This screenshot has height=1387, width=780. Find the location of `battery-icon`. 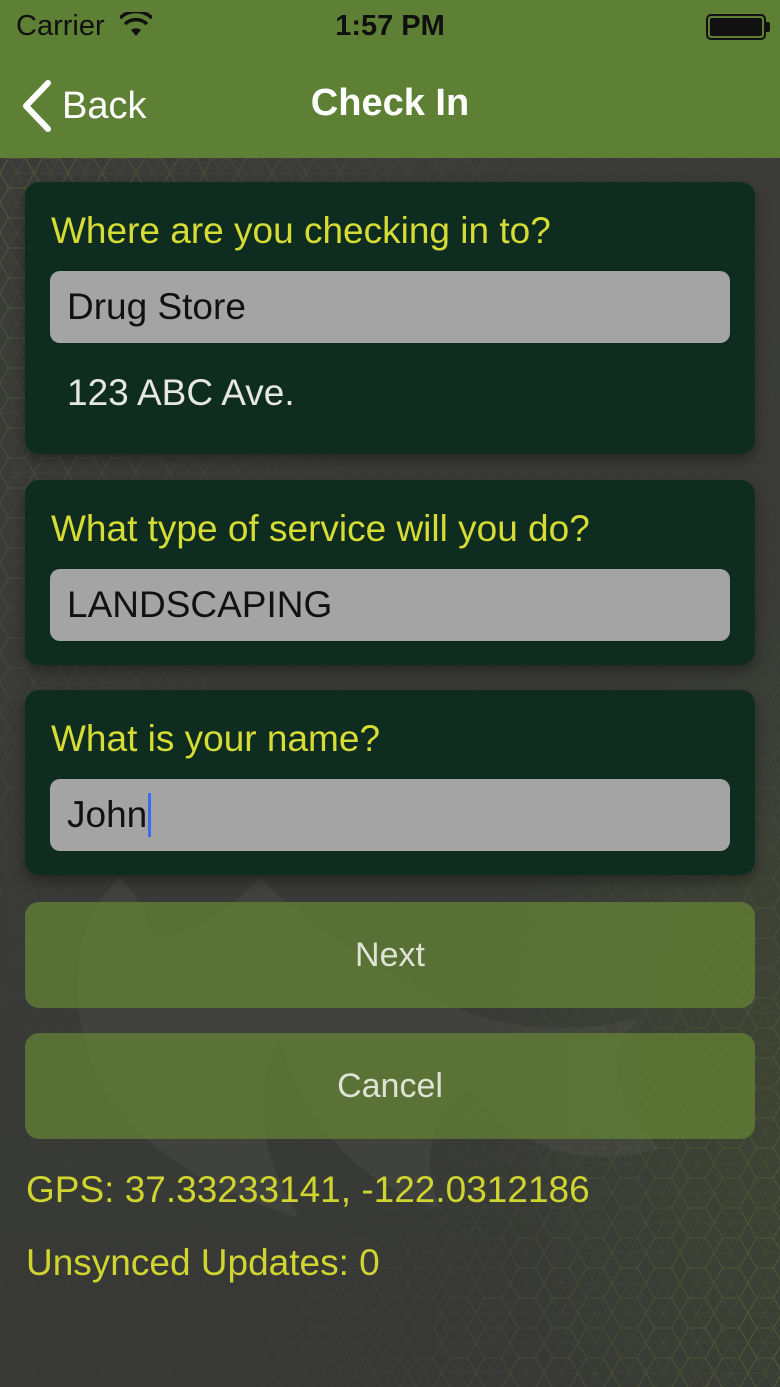

battery-icon is located at coordinates (738, 27).